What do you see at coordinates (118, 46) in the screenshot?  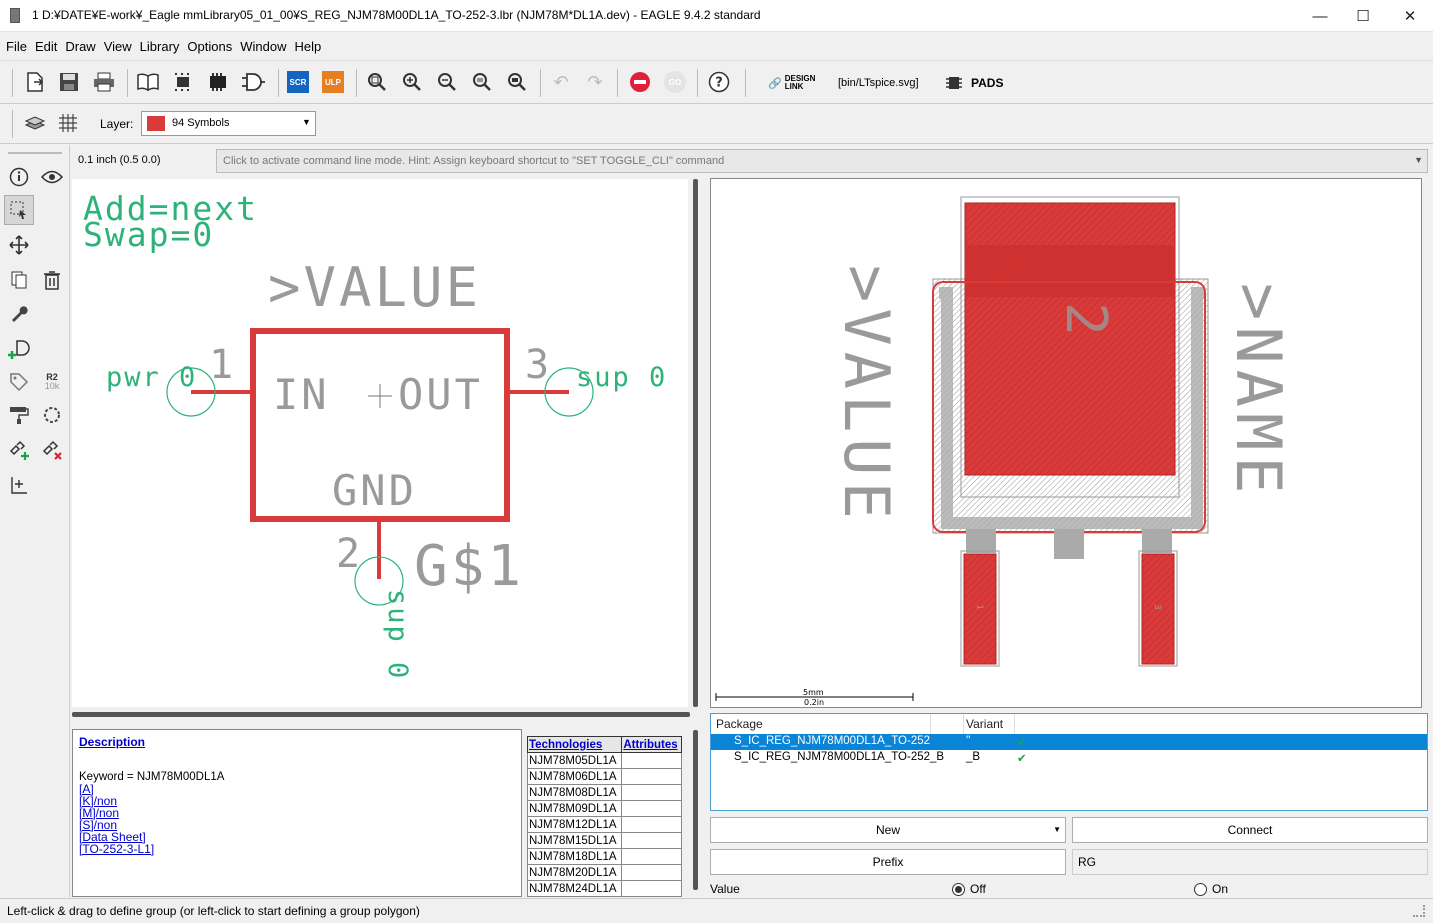 I see `menu-view: View` at bounding box center [118, 46].